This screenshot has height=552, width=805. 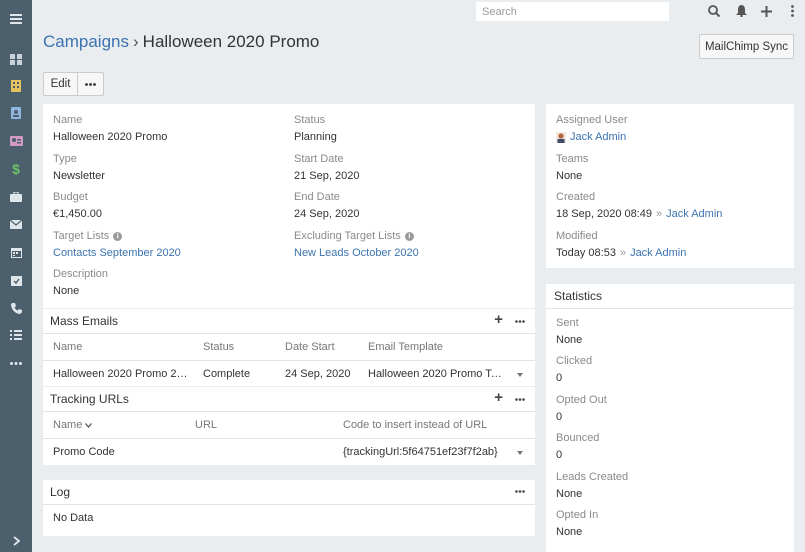 What do you see at coordinates (347, 236) in the screenshot?
I see `field-label-text: Excluding Target Lists` at bounding box center [347, 236].